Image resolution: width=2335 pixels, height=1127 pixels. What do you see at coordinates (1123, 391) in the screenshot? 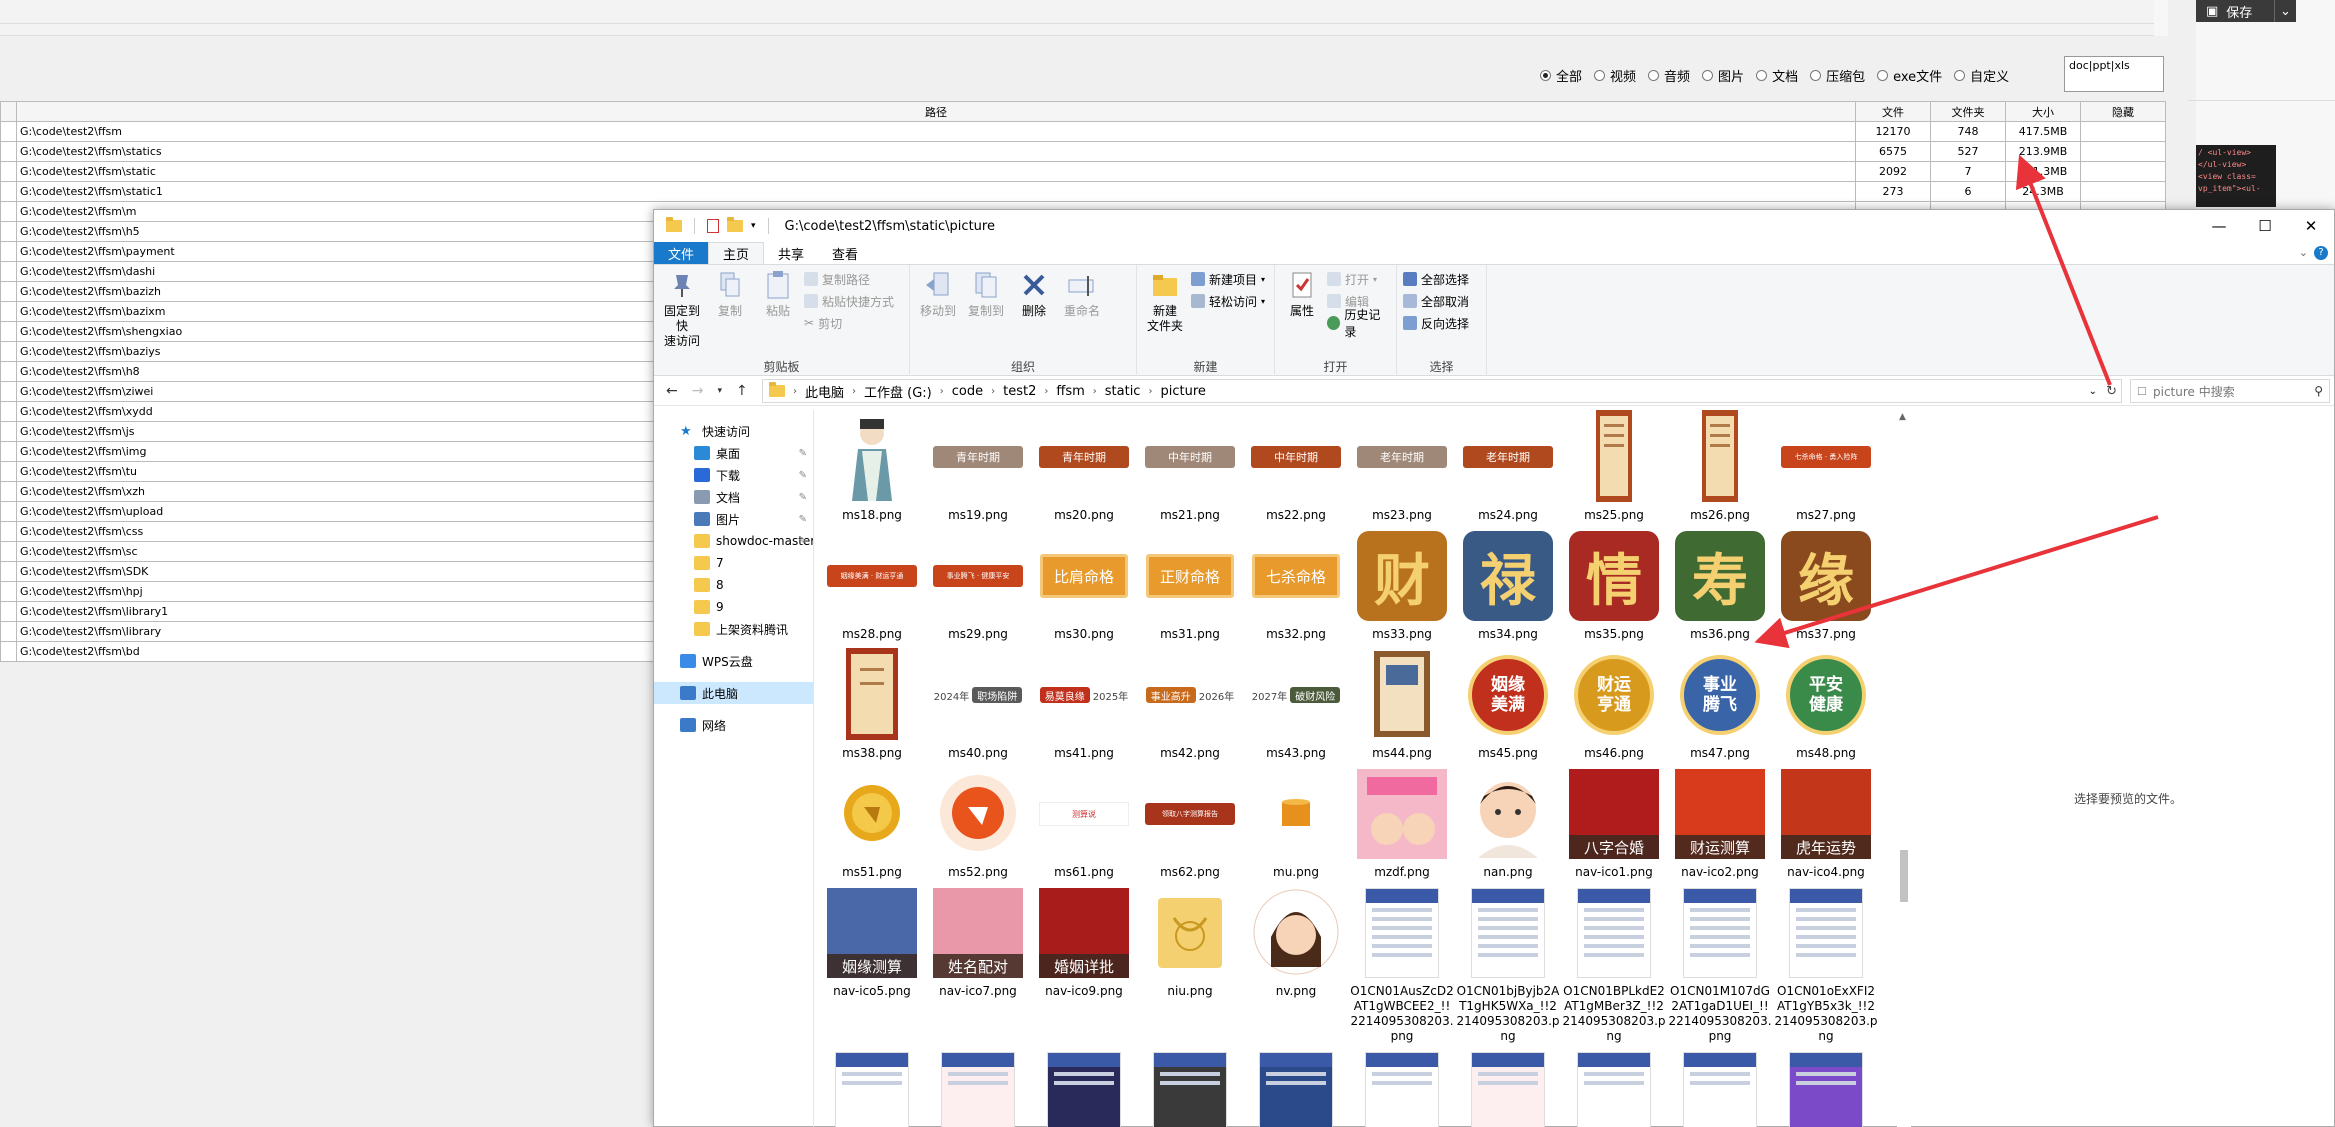
I see `breadcrumb-item: static` at bounding box center [1123, 391].